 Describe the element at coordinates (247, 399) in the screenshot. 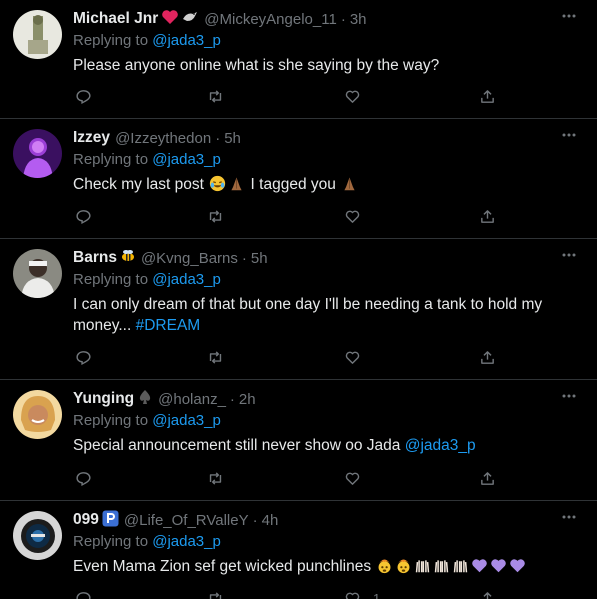

I see `timestamp: 2h` at that location.